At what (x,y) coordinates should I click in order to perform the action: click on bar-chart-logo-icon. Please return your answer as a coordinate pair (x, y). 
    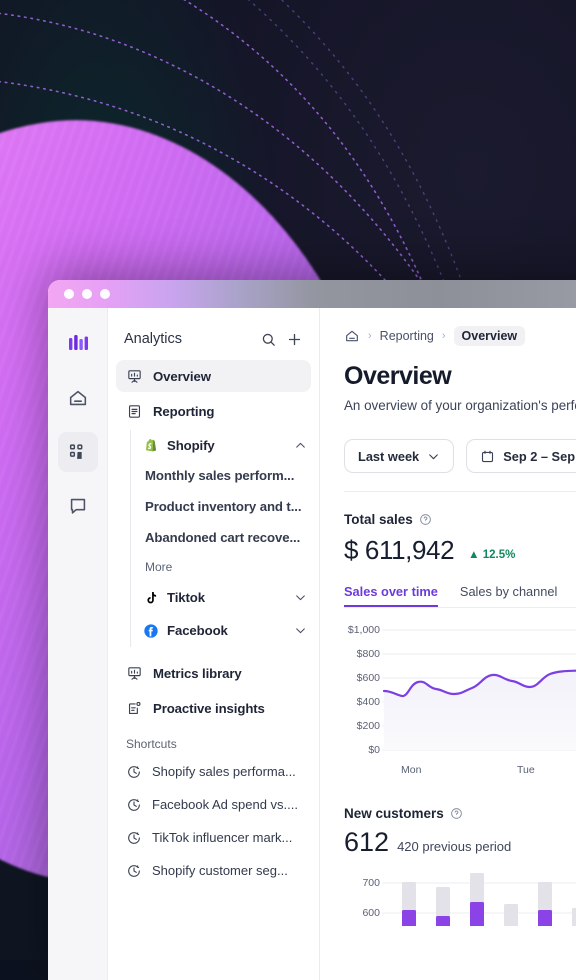
    Looking at the image, I should click on (78, 344).